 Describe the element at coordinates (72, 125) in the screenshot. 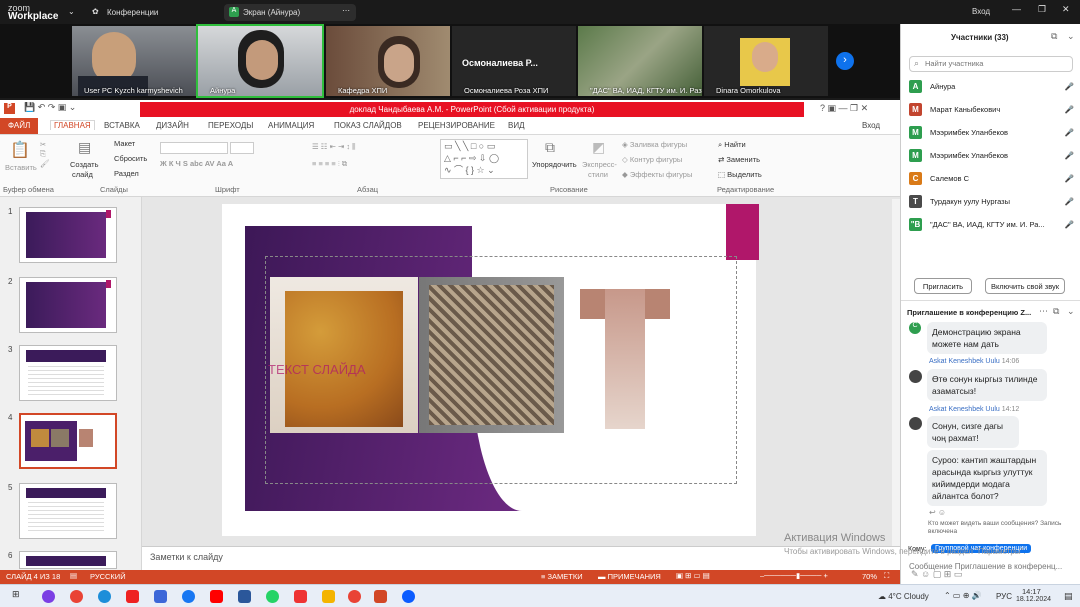

I see `tab-home: ГЛАВНАЯ` at that location.